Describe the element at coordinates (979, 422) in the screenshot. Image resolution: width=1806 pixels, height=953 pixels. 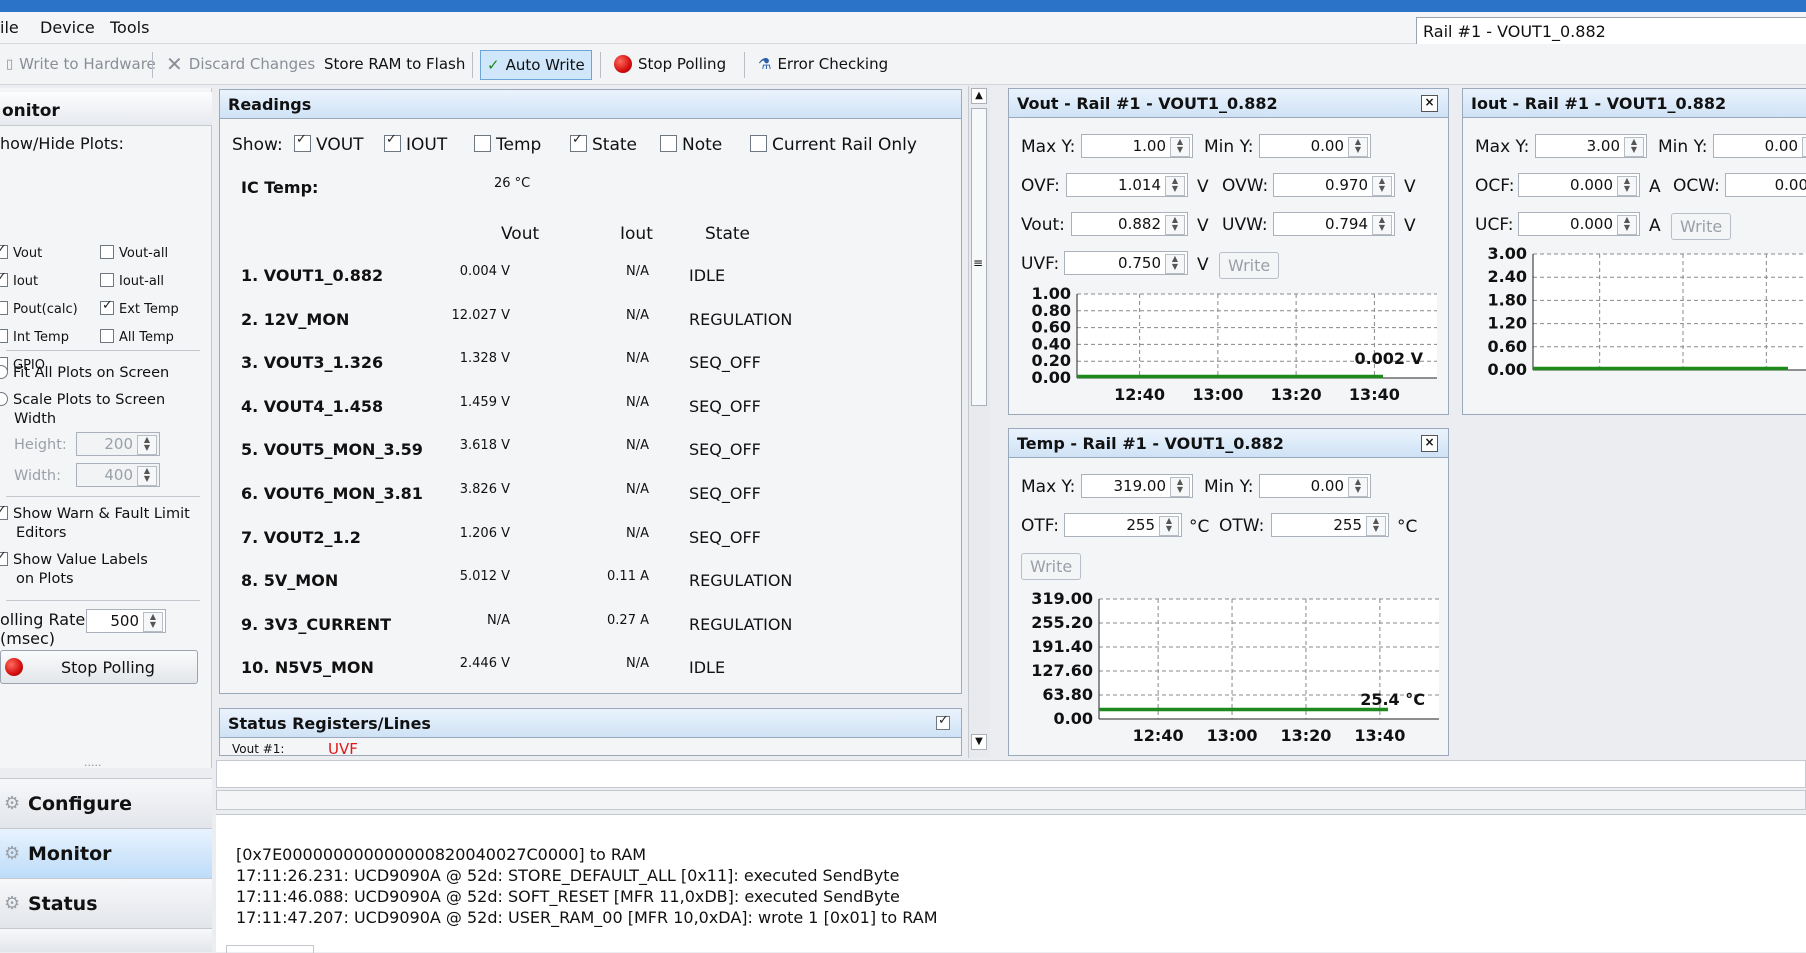
I see `plots-scrollbar: ▲ ≡ ▼` at that location.